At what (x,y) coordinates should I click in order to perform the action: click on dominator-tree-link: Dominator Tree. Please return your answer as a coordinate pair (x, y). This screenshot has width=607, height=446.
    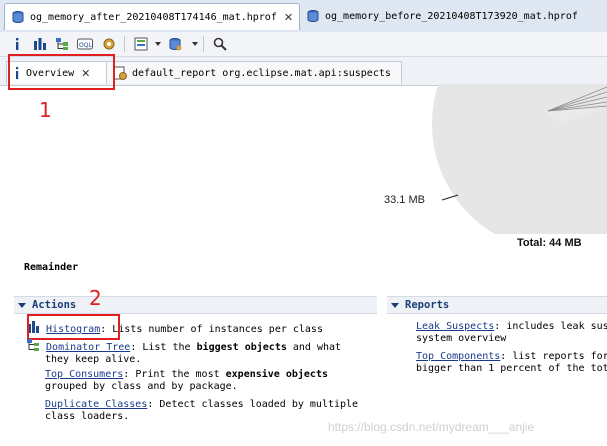
    Looking at the image, I should click on (88, 347).